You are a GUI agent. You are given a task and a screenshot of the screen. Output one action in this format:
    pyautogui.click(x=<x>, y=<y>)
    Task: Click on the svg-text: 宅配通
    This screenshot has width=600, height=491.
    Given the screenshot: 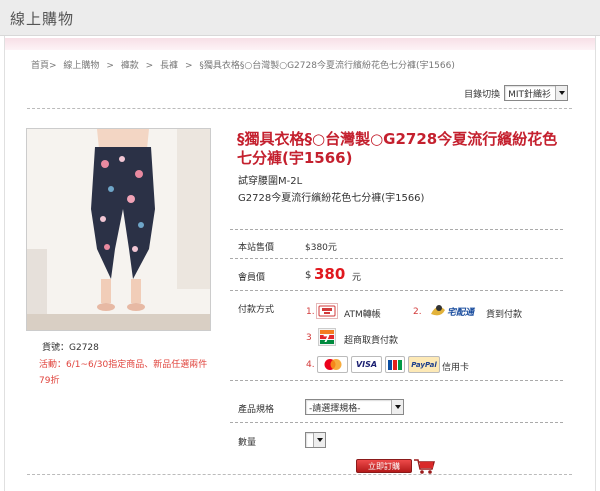 What is the action you would take?
    pyautogui.click(x=461, y=312)
    